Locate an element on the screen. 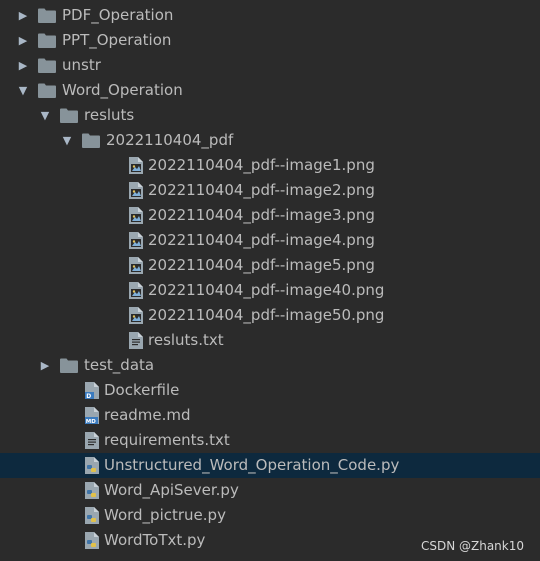 The width and height of the screenshot is (540, 561). tree-folder-row: ▶ PDF_Operation is located at coordinates (270, 15).